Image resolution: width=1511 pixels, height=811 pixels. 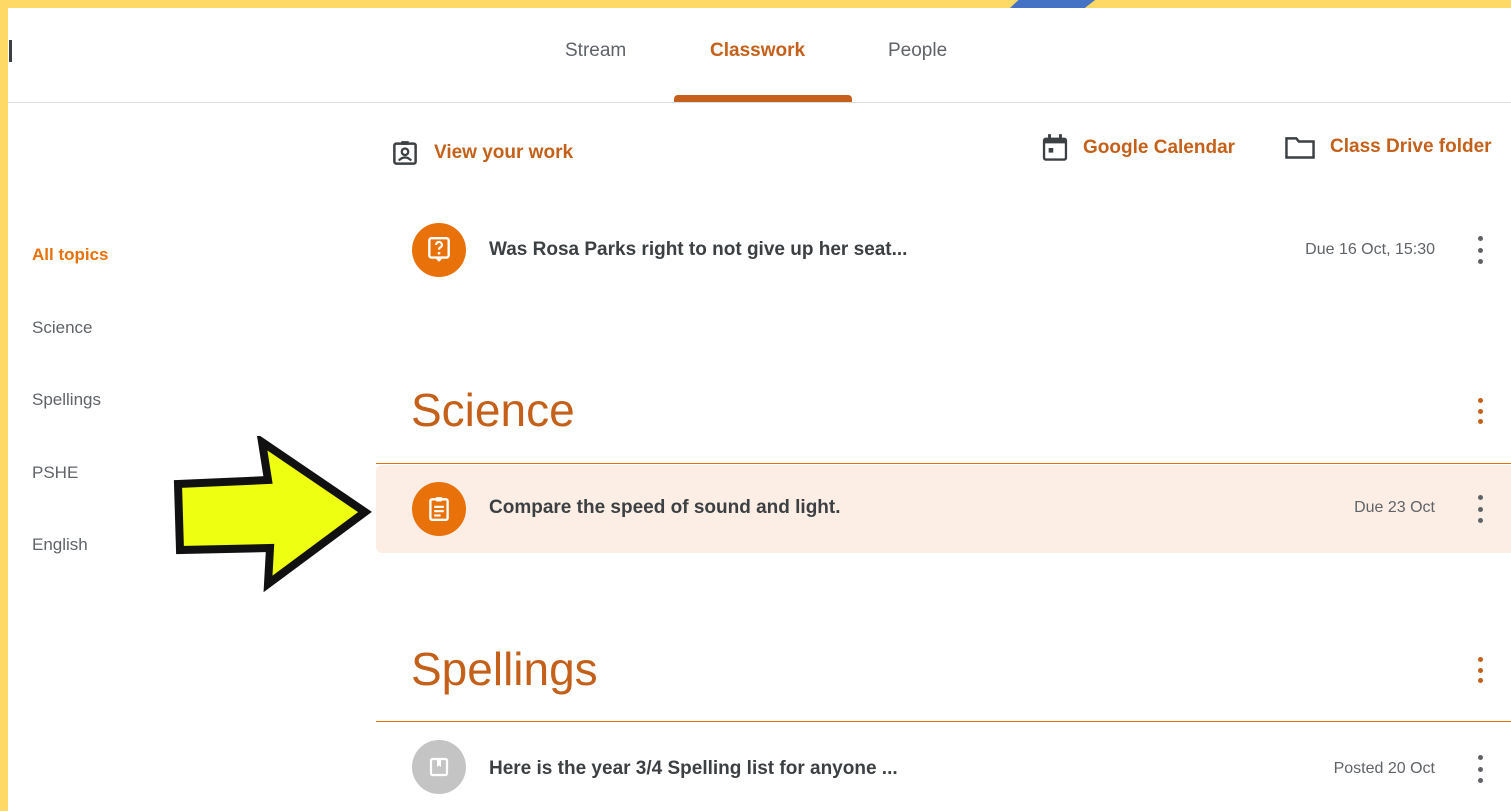 I want to click on sidebar-item-pshe: PSHE, so click(x=55, y=473).